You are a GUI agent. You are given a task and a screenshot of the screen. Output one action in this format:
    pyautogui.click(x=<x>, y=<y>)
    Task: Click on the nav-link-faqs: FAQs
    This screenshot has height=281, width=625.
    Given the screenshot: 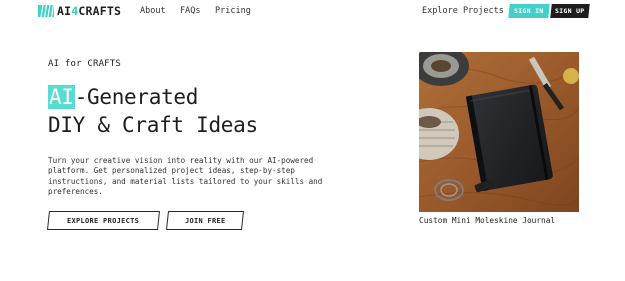 What is the action you would take?
    pyautogui.click(x=190, y=11)
    